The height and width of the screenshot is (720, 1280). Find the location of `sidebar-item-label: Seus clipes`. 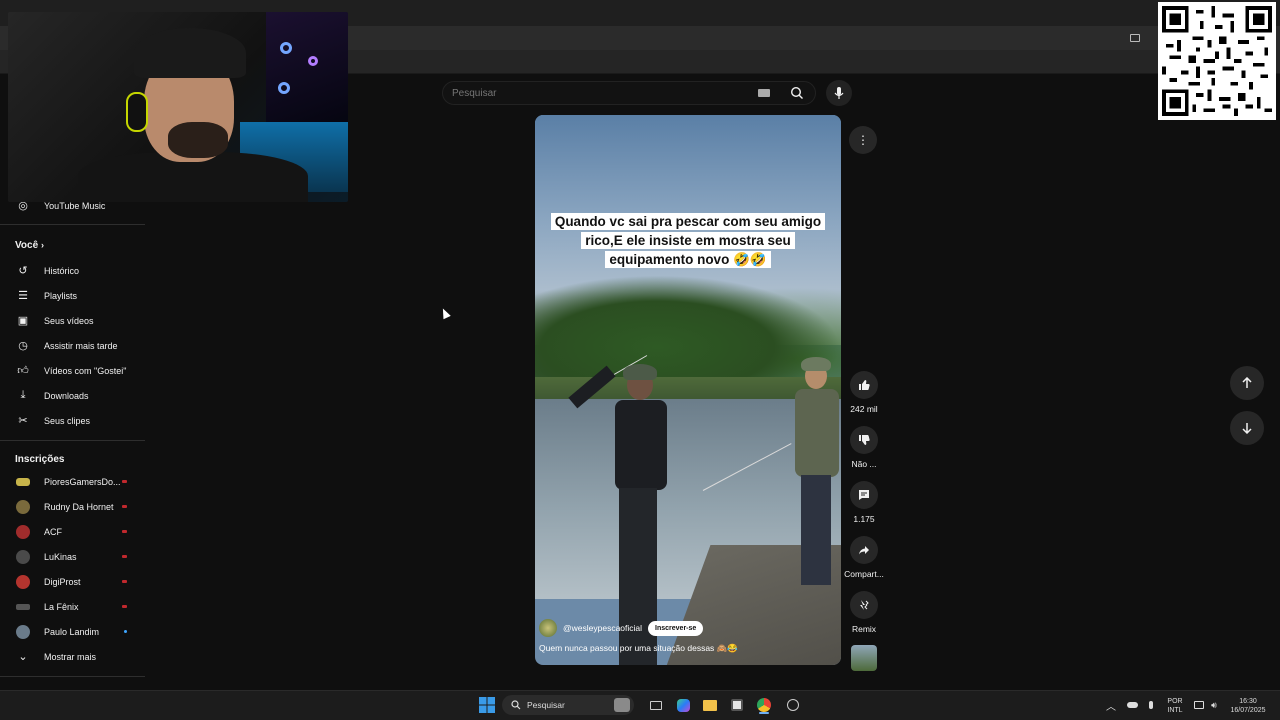

sidebar-item-label: Seus clipes is located at coordinates (67, 420).